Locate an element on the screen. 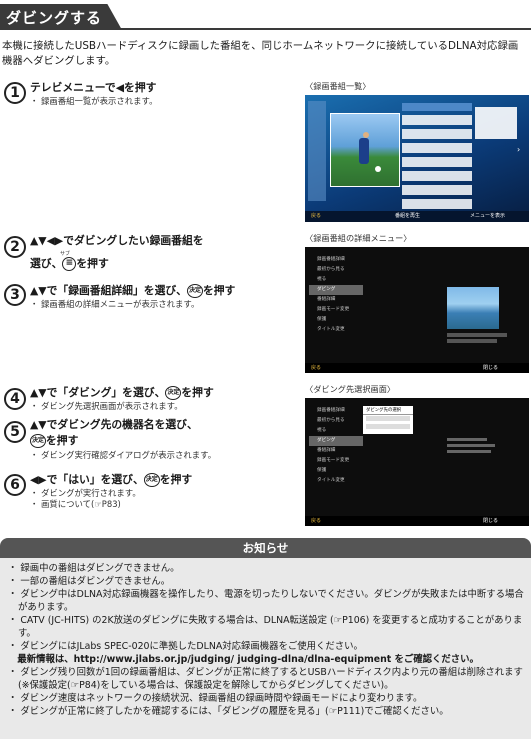  soccer-thumbnail is located at coordinates (365, 150).